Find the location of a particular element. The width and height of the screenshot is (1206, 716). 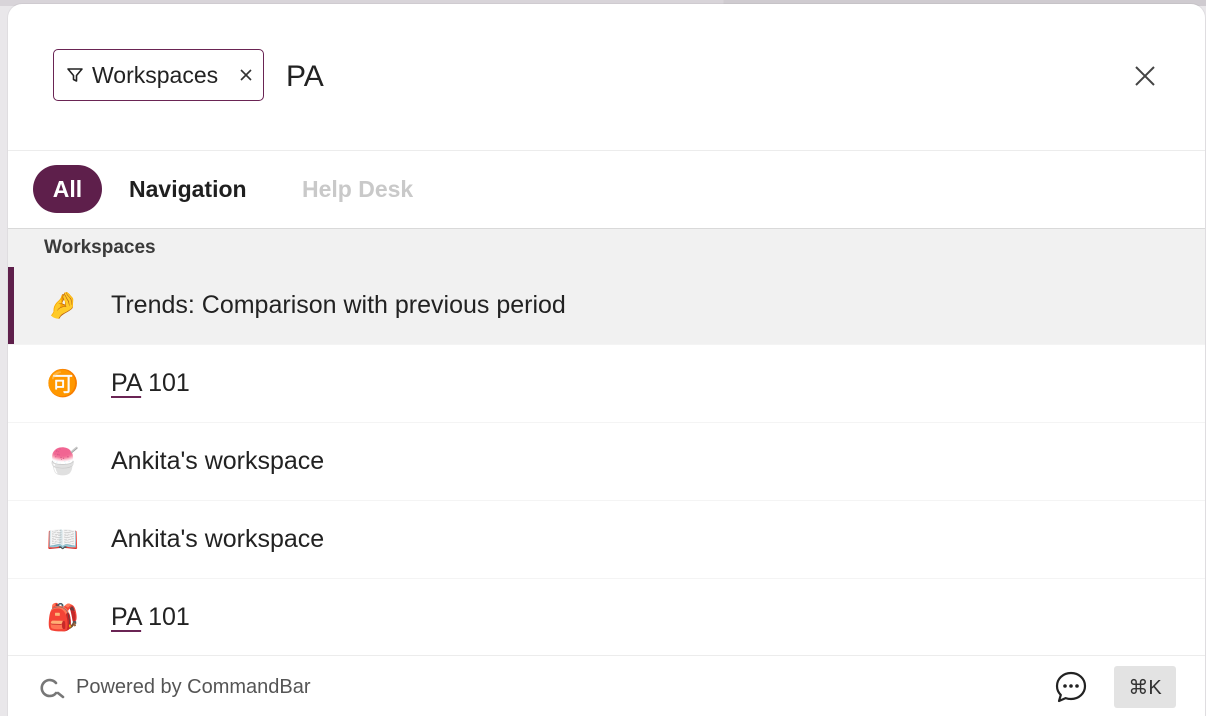

commandbar-logo-icon is located at coordinates (51, 688).